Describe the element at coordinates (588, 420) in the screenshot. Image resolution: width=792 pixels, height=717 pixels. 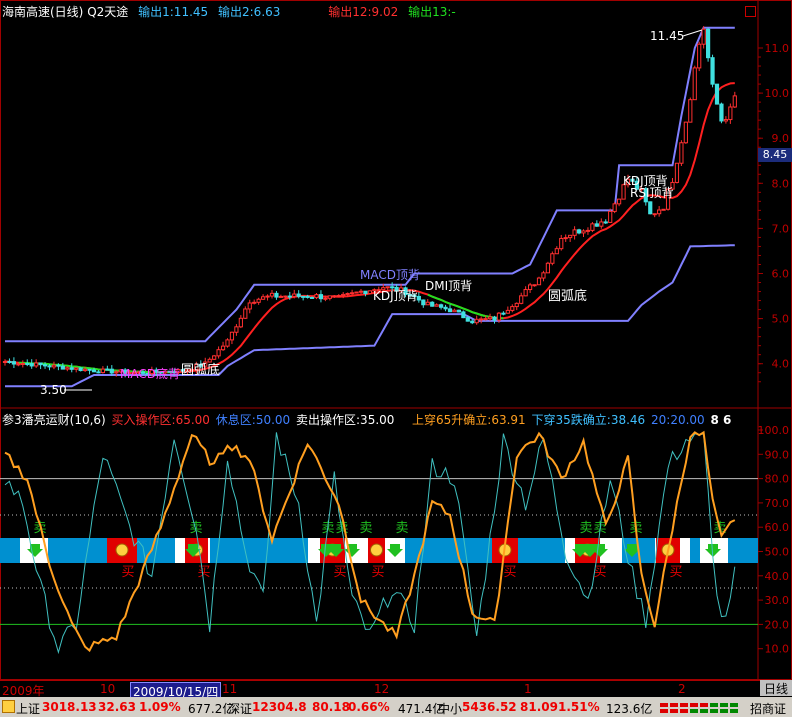
I see `down-cross-label: 下穿35跌确立:38.46` at that location.